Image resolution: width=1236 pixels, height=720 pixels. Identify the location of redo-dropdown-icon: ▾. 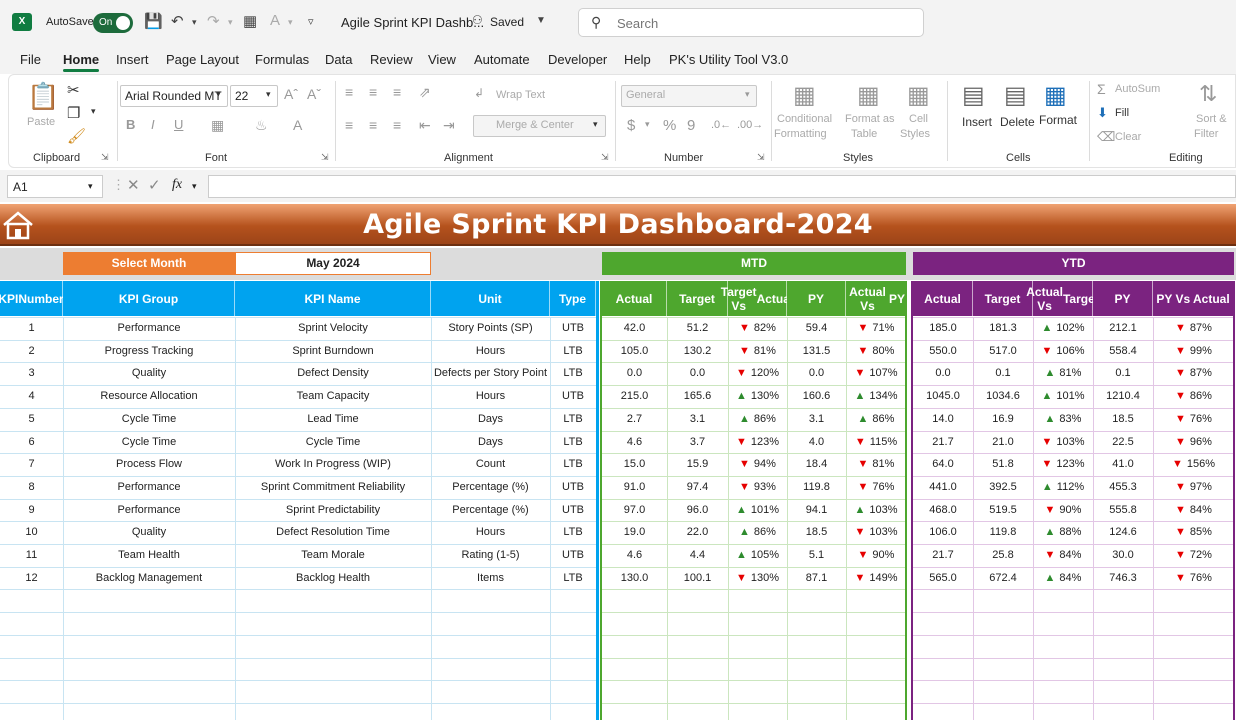
(230, 22).